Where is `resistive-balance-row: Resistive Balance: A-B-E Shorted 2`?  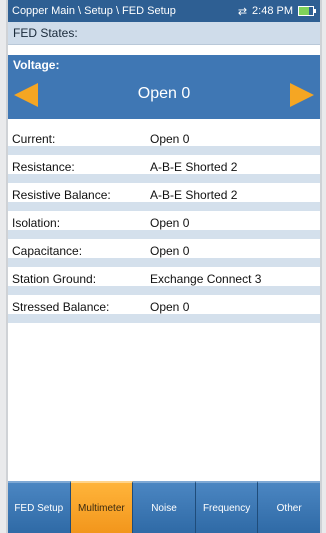 resistive-balance-row: Resistive Balance: A-B-E Shorted 2 is located at coordinates (164, 197).